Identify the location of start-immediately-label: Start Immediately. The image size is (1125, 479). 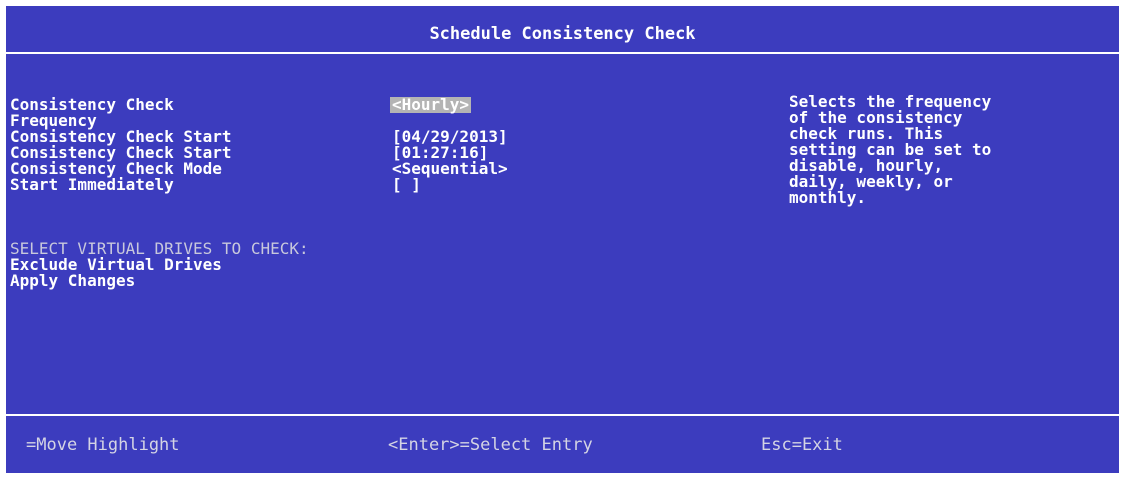
(92, 184).